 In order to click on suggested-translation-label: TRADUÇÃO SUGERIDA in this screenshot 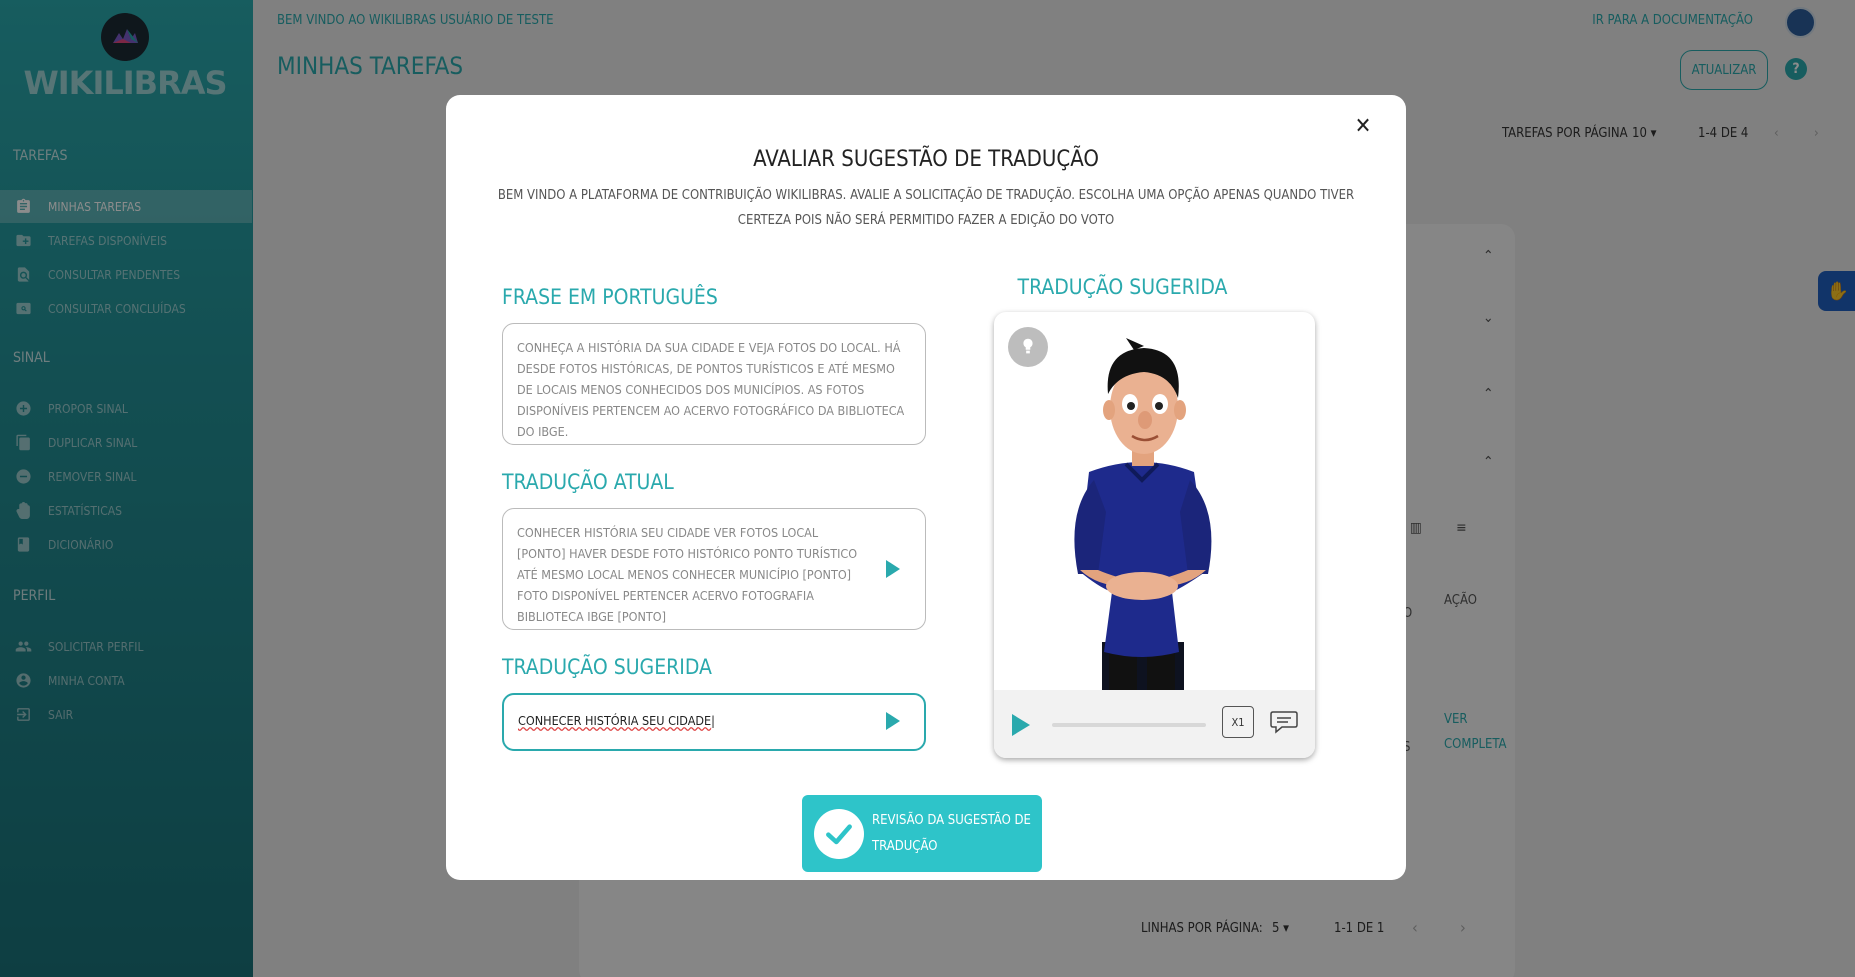, I will do `click(607, 667)`.